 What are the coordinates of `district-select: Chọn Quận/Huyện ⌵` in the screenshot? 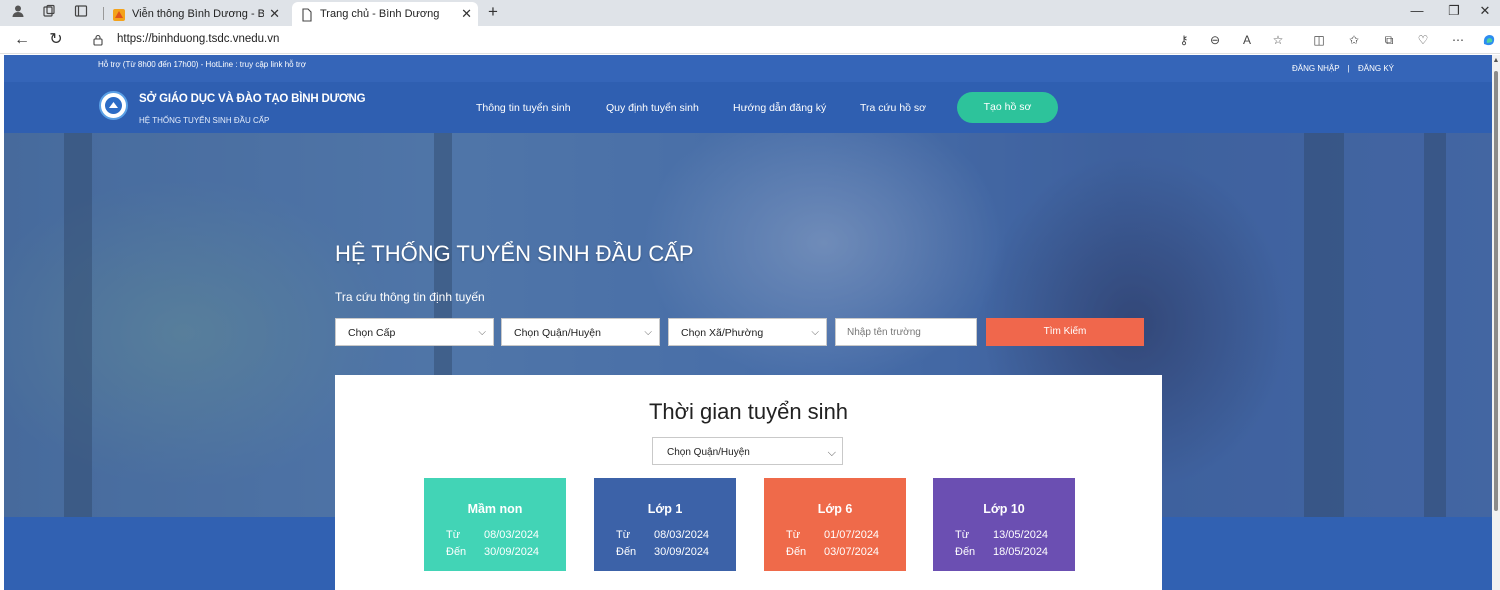 It's located at (580, 332).